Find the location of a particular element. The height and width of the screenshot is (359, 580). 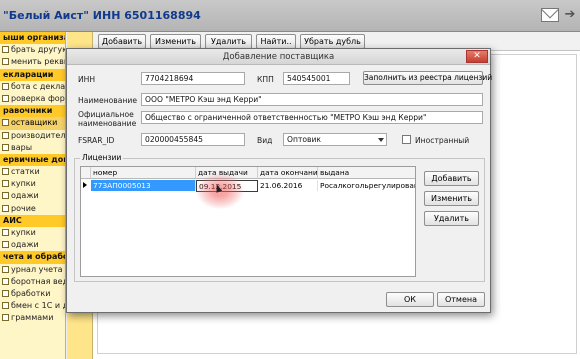

sidebar-section-header: ыши организации is located at coordinates (32, 38).